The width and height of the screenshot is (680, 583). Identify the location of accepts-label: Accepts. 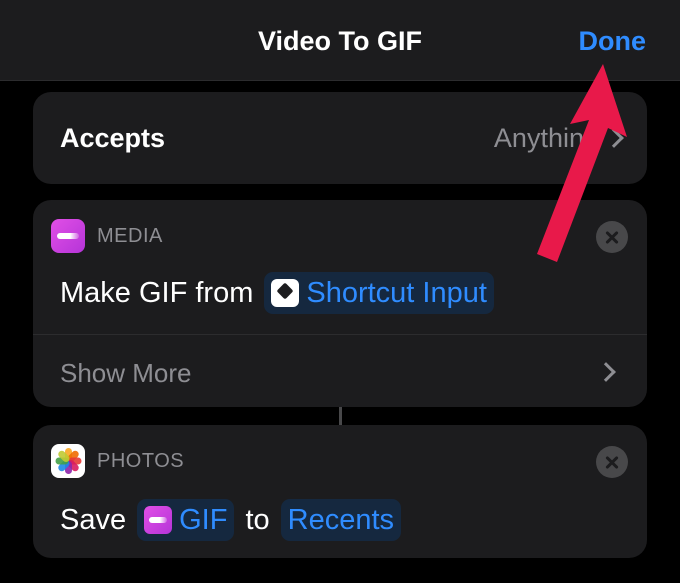
(113, 138).